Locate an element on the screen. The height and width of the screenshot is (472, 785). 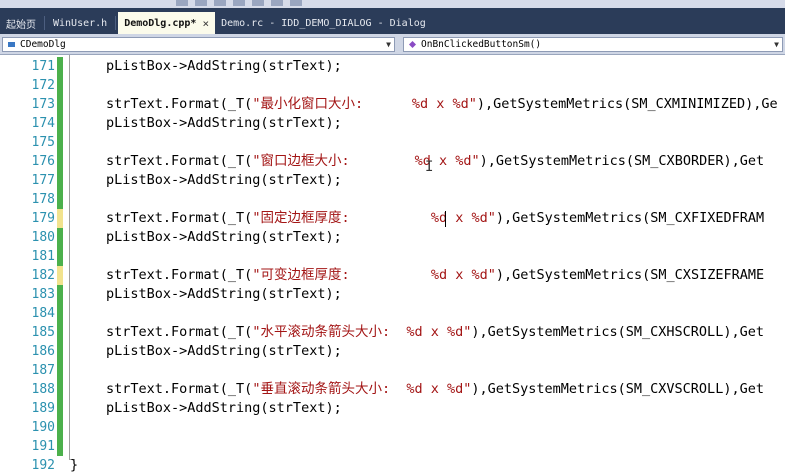
code-line: 187 is located at coordinates (392, 370).